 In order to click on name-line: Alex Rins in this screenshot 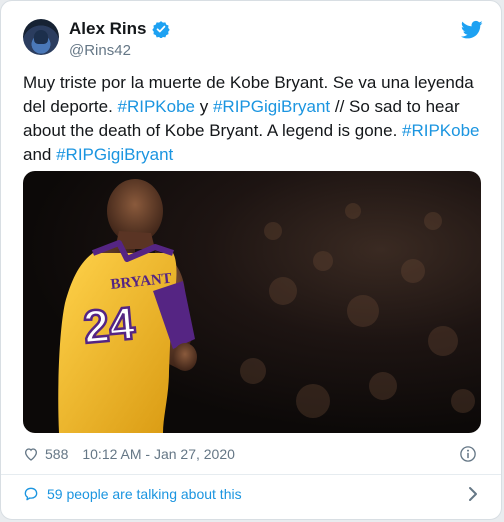, I will do `click(120, 29)`.